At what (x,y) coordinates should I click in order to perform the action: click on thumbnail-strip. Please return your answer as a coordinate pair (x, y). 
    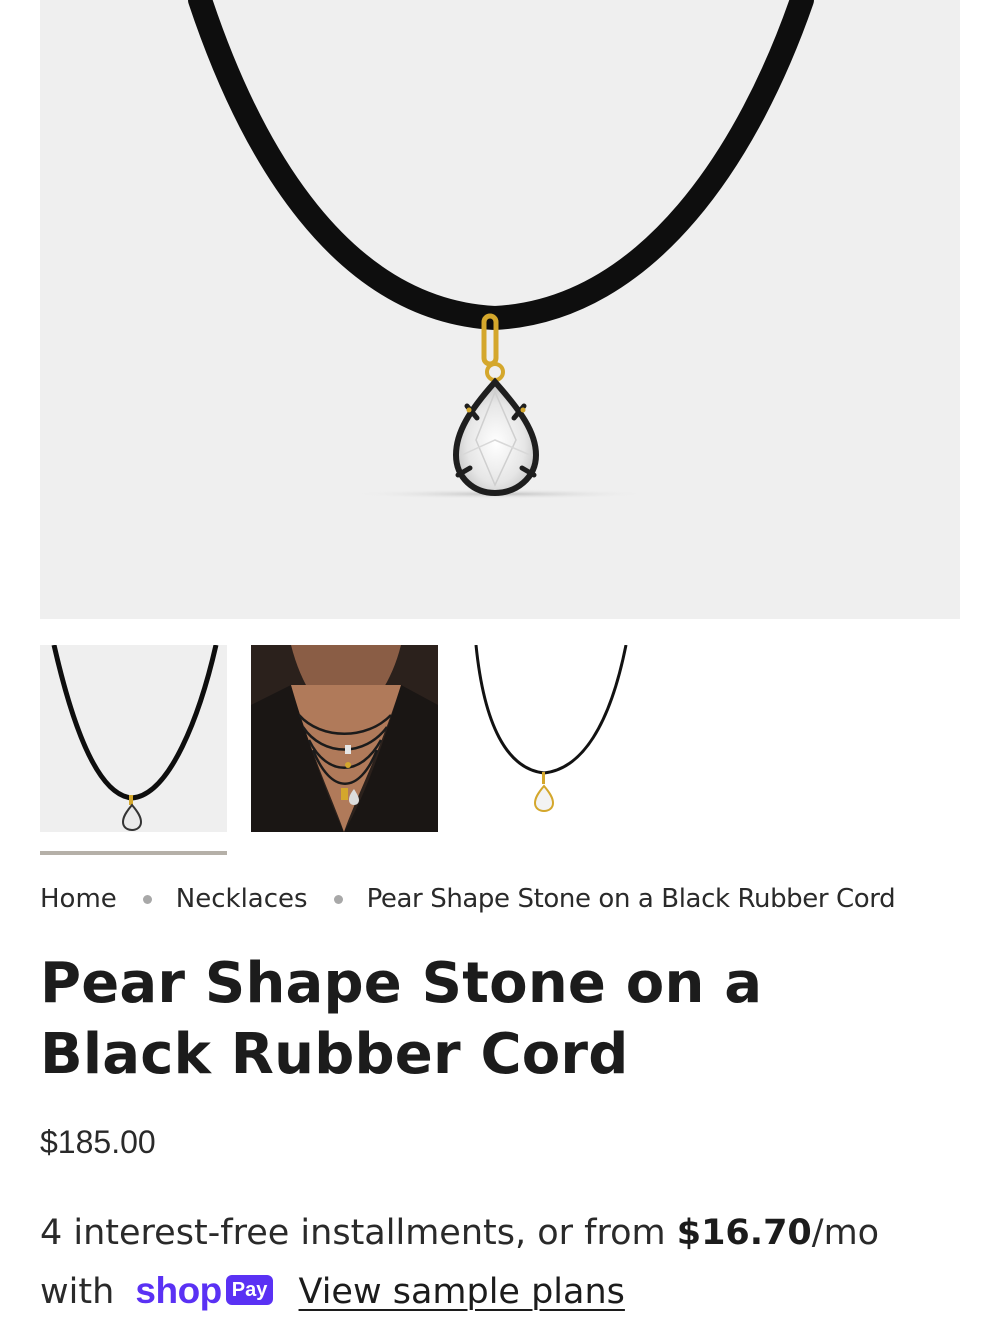
    Looking at the image, I should click on (500, 738).